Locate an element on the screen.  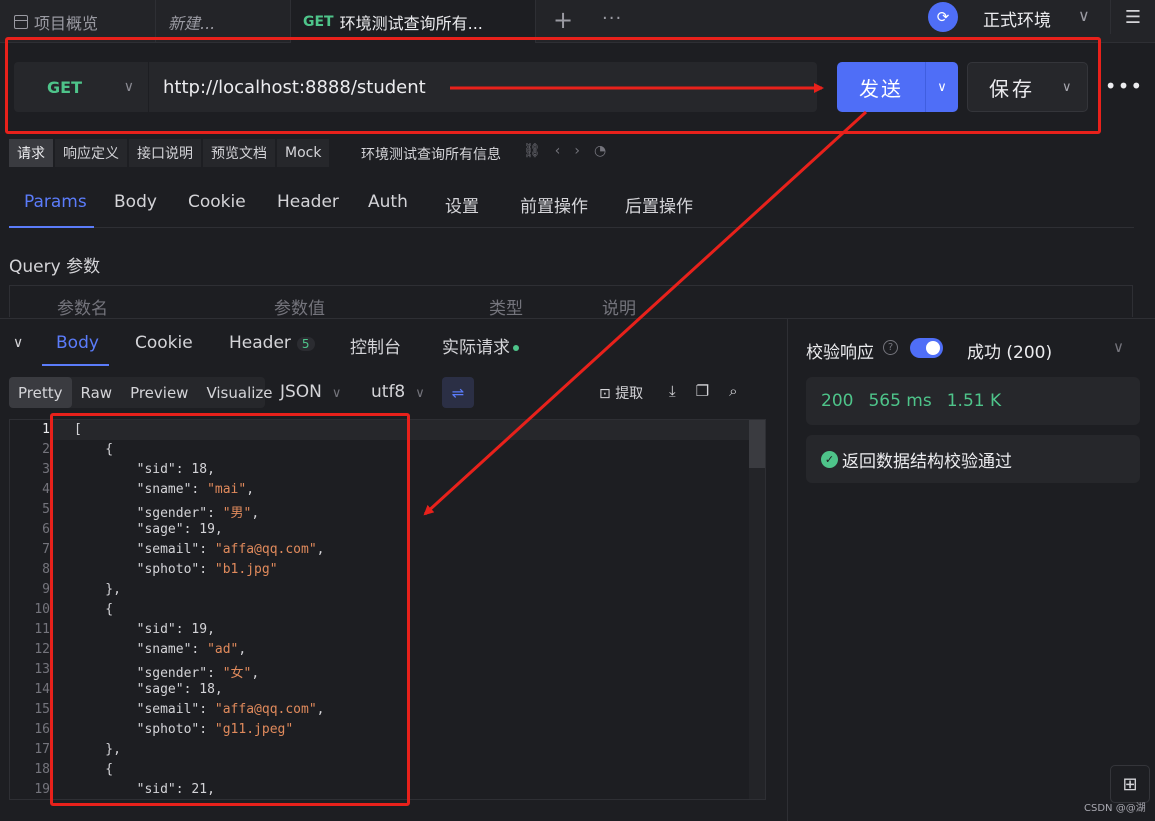
download-icon: ⤓ is located at coordinates (682, 391).